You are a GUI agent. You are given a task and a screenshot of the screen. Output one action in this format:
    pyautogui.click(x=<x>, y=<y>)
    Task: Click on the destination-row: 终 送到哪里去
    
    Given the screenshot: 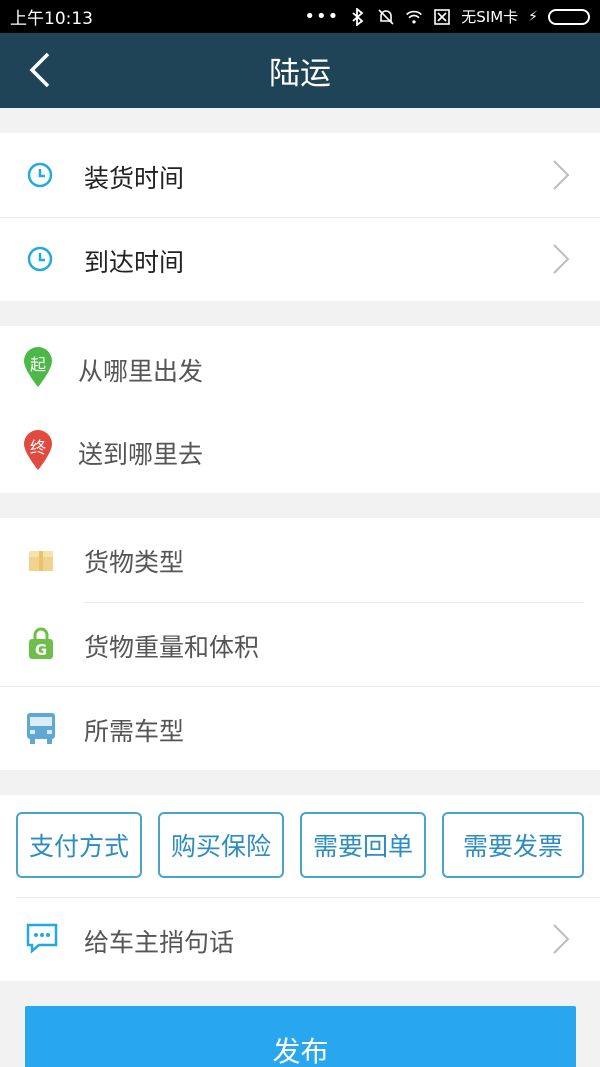 What is the action you would take?
    pyautogui.click(x=300, y=451)
    